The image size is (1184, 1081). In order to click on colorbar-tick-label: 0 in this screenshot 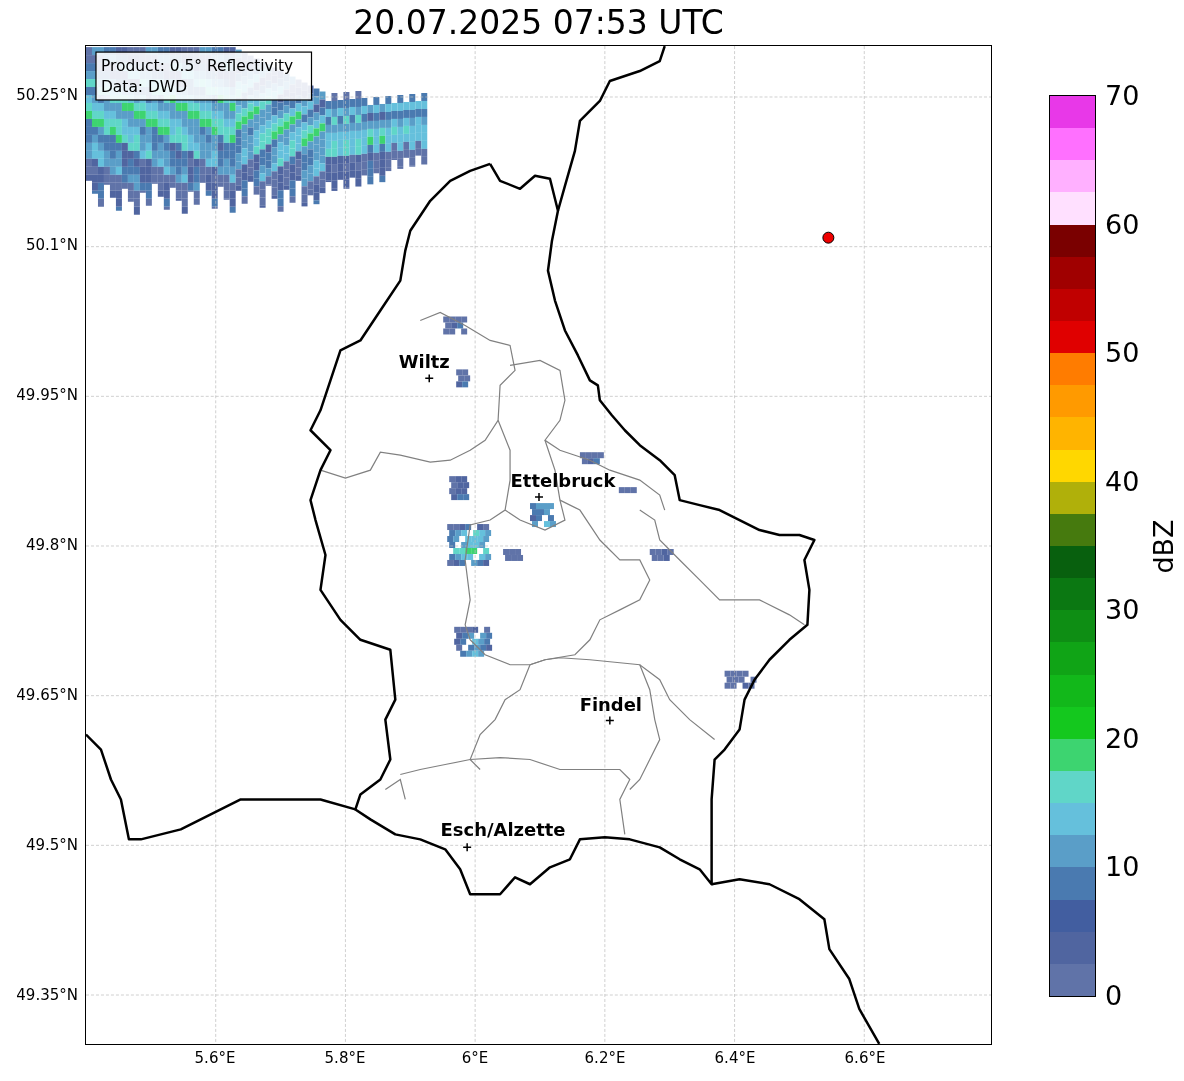, I will do `click(1114, 995)`.